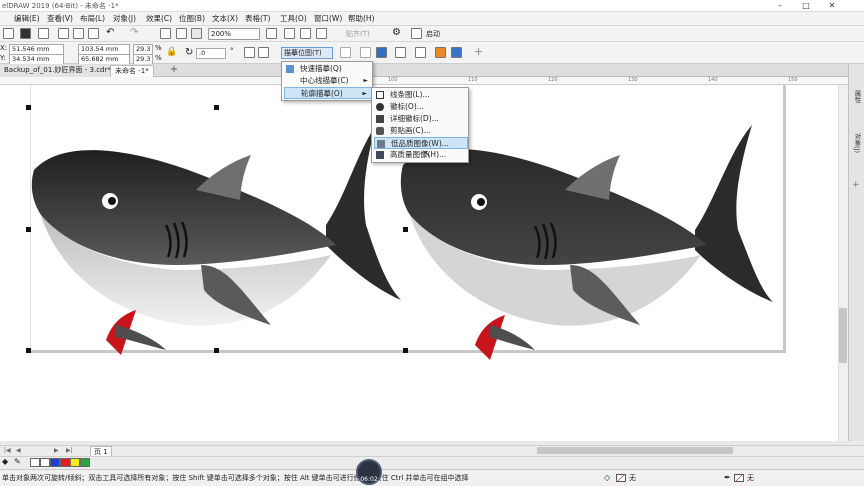  Describe the element at coordinates (174, 70) in the screenshot. I see `add-tab-button: +` at that location.